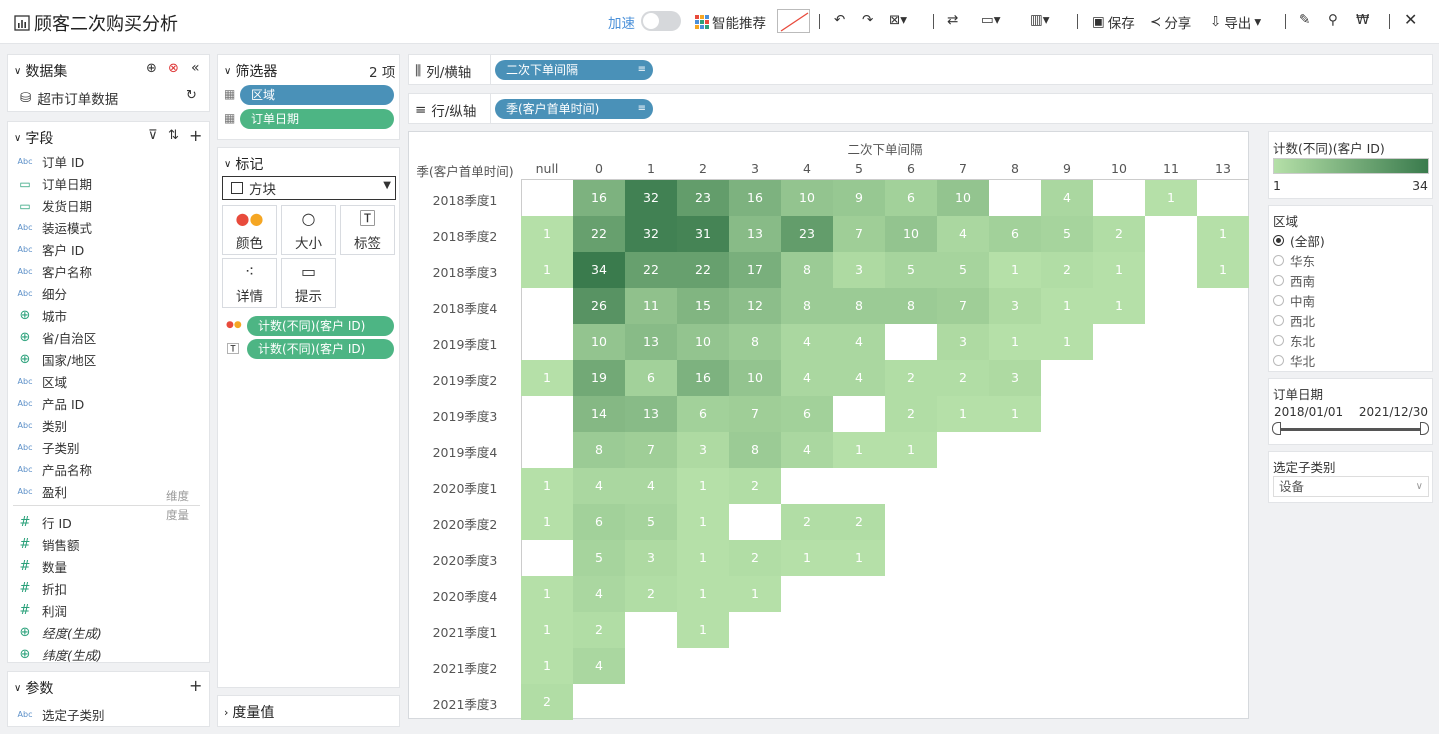 The image size is (1439, 734). Describe the element at coordinates (41, 566) in the screenshot. I see `field-item: # 数量` at that location.